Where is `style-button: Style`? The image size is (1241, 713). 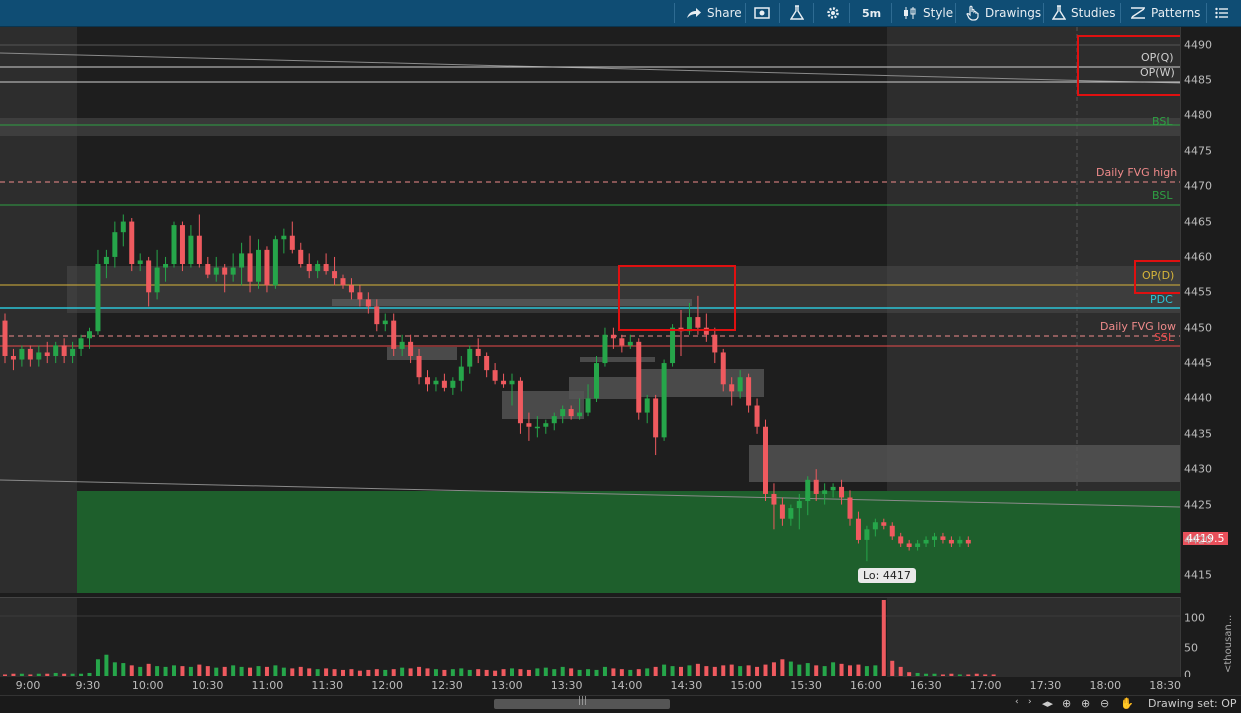 style-button: Style is located at coordinates (927, 13).